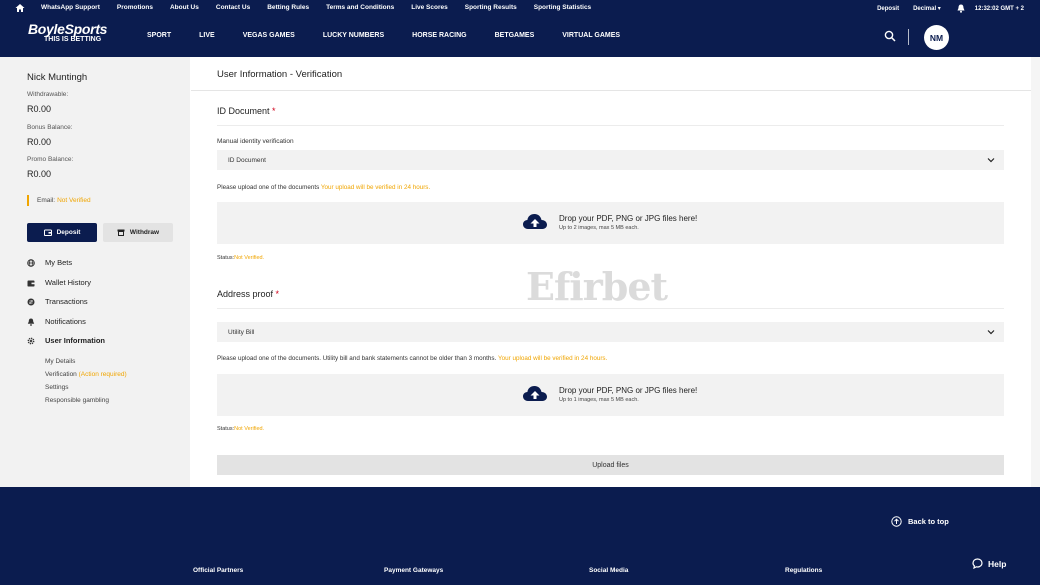 The height and width of the screenshot is (585, 1040). What do you see at coordinates (439, 35) in the screenshot?
I see `nav-horse-racing: HORSE RACING` at bounding box center [439, 35].